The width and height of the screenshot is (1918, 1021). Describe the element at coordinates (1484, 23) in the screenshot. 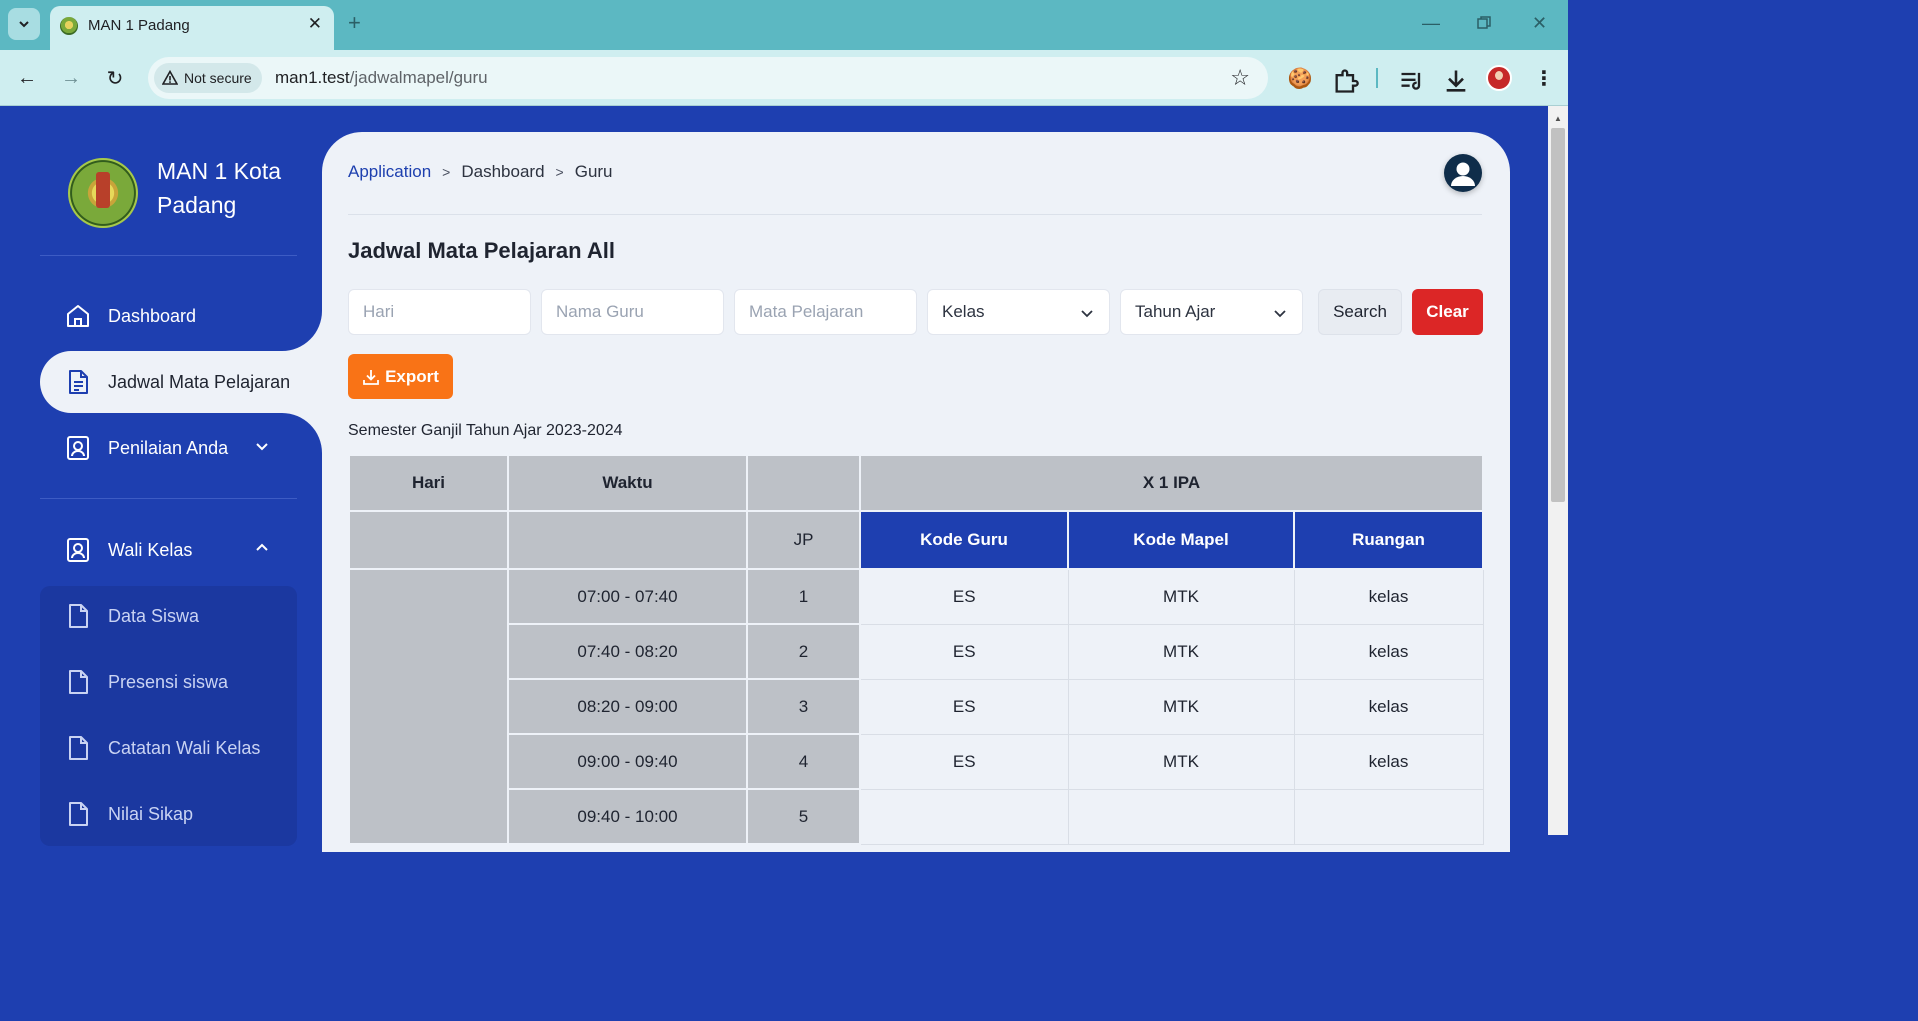

I see `restore-icon` at that location.